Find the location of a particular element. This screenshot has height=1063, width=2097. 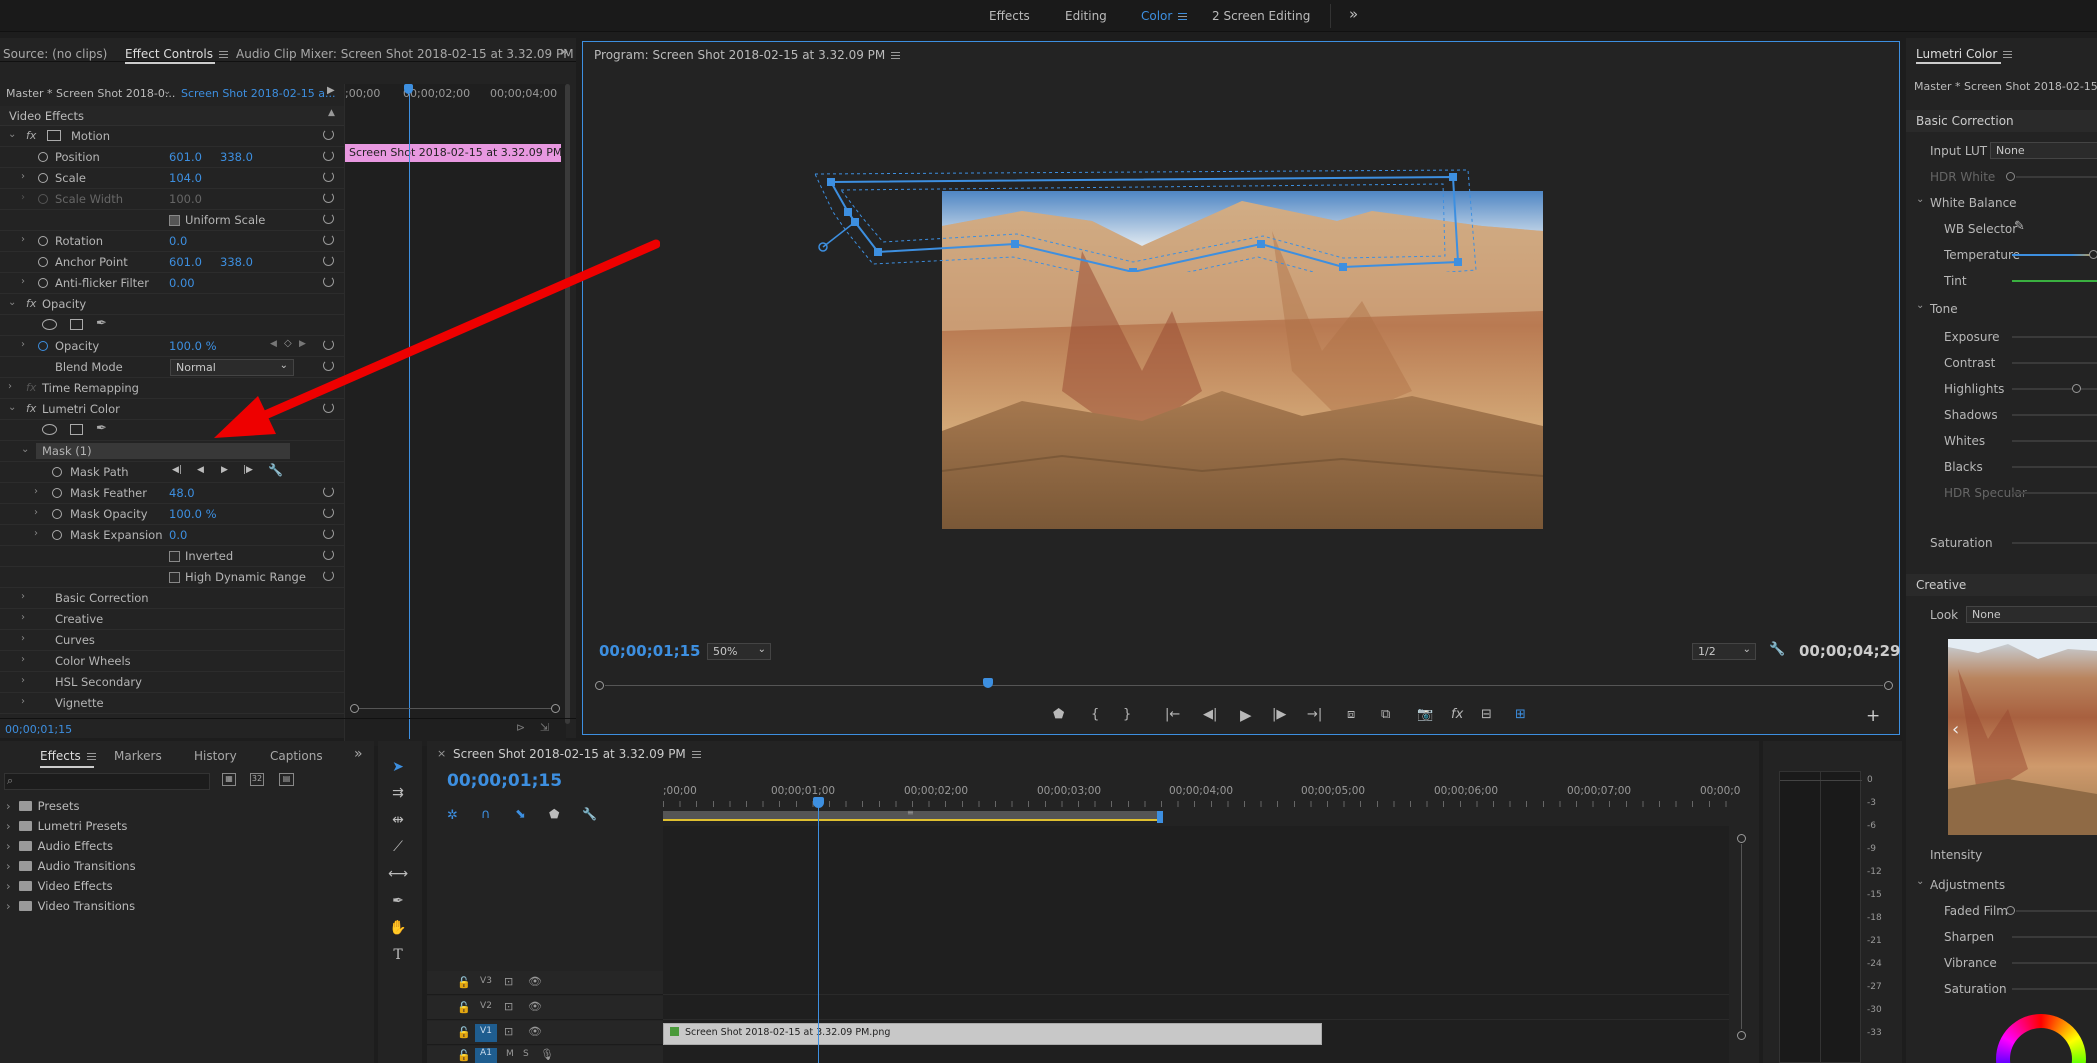

tab-effect-controls: Effect Controls is located at coordinates (176, 54).